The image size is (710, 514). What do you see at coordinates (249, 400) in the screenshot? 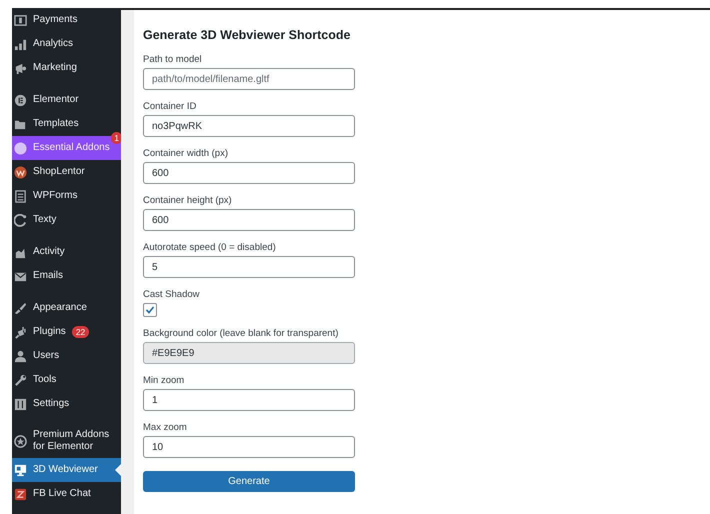
I see `input-field: 1` at bounding box center [249, 400].